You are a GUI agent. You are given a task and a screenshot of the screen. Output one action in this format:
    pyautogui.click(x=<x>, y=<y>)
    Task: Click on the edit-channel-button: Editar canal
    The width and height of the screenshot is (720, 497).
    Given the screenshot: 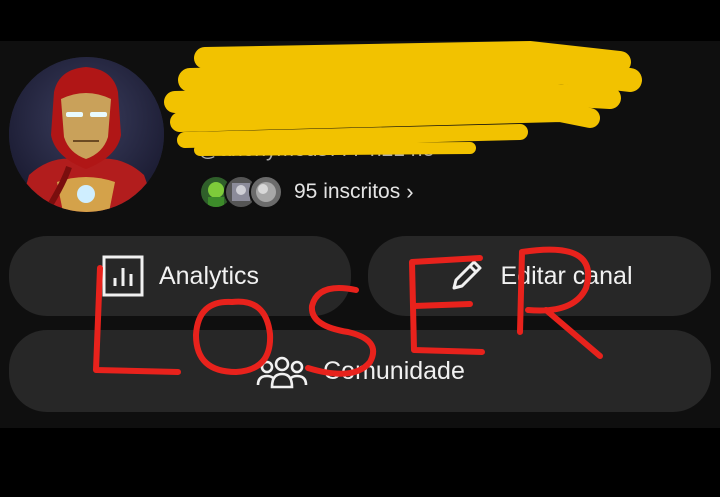 What is the action you would take?
    pyautogui.click(x=539, y=276)
    